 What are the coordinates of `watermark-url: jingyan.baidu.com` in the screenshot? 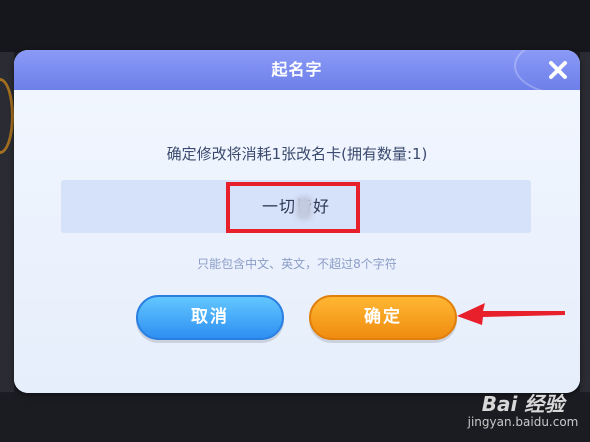 It's located at (523, 422).